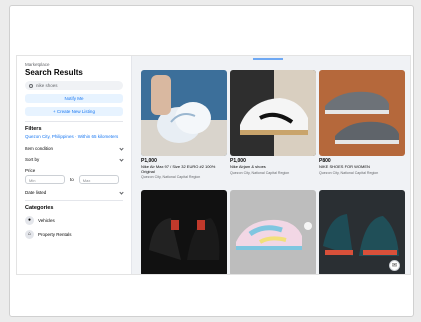 This screenshot has height=322, width=421. What do you see at coordinates (31, 85) in the screenshot?
I see `search-icon` at bounding box center [31, 85].